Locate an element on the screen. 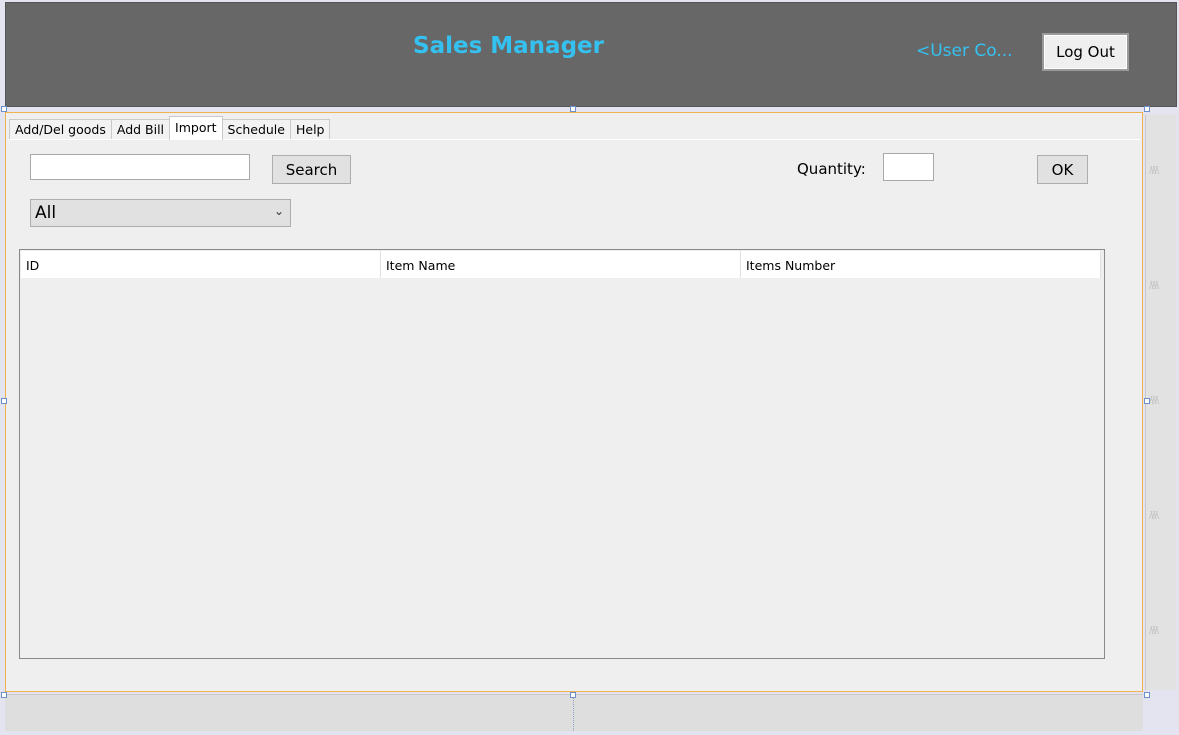 The image size is (1179, 735). logout-button: Log Out is located at coordinates (1085, 52).